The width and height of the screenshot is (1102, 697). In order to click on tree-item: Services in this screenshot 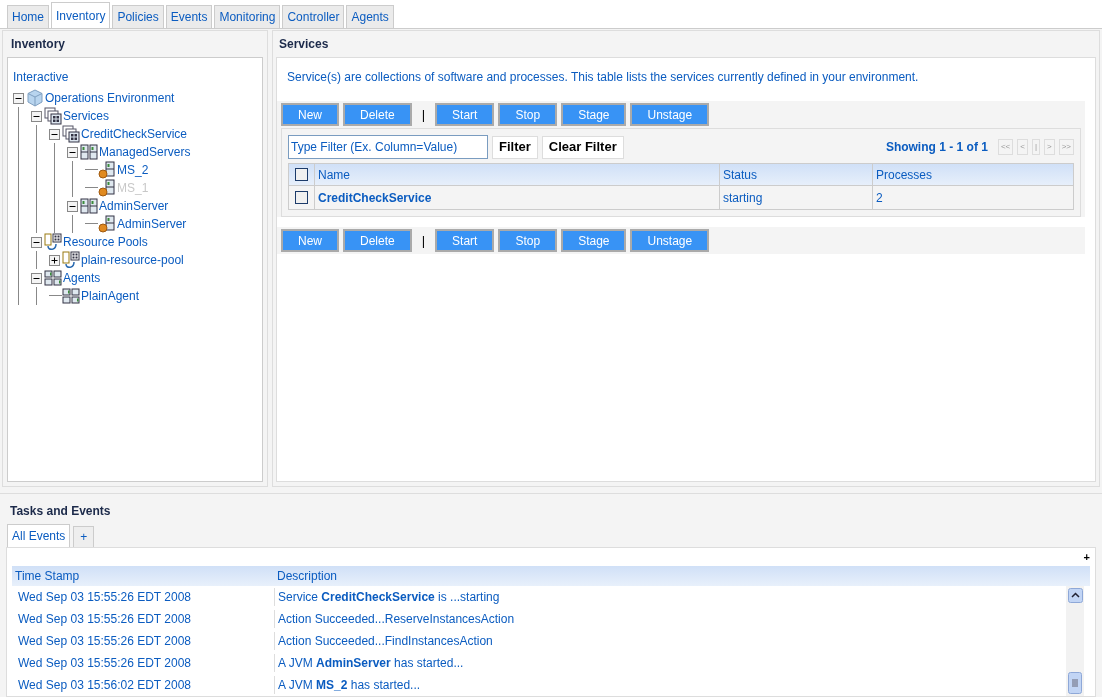, I will do `click(86, 116)`.